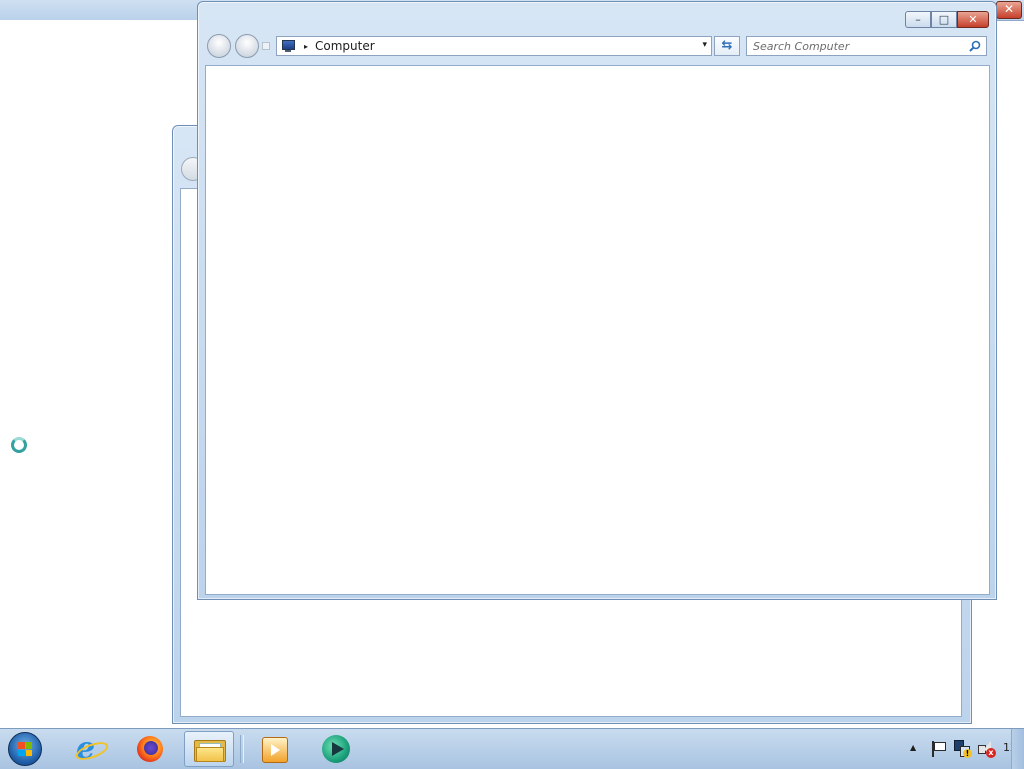 This screenshot has width=1024, height=769. I want to click on windows-explorer-taskbar-button, so click(209, 749).